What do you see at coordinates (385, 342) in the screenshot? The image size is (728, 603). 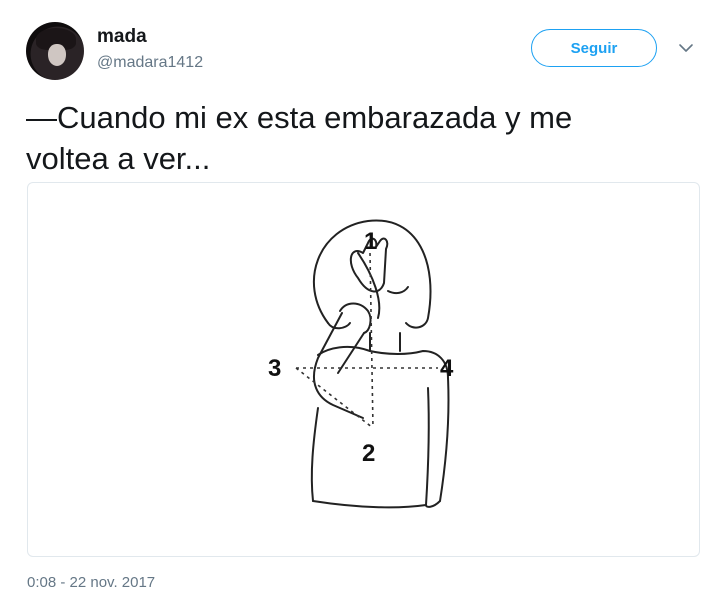 I see `neck` at bounding box center [385, 342].